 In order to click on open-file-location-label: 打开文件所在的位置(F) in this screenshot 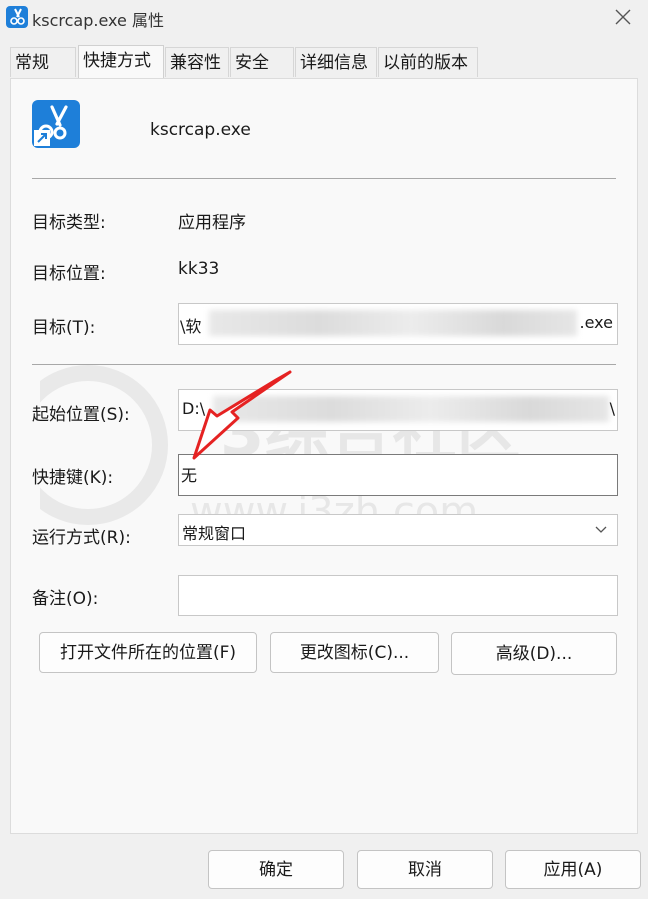, I will do `click(148, 653)`.